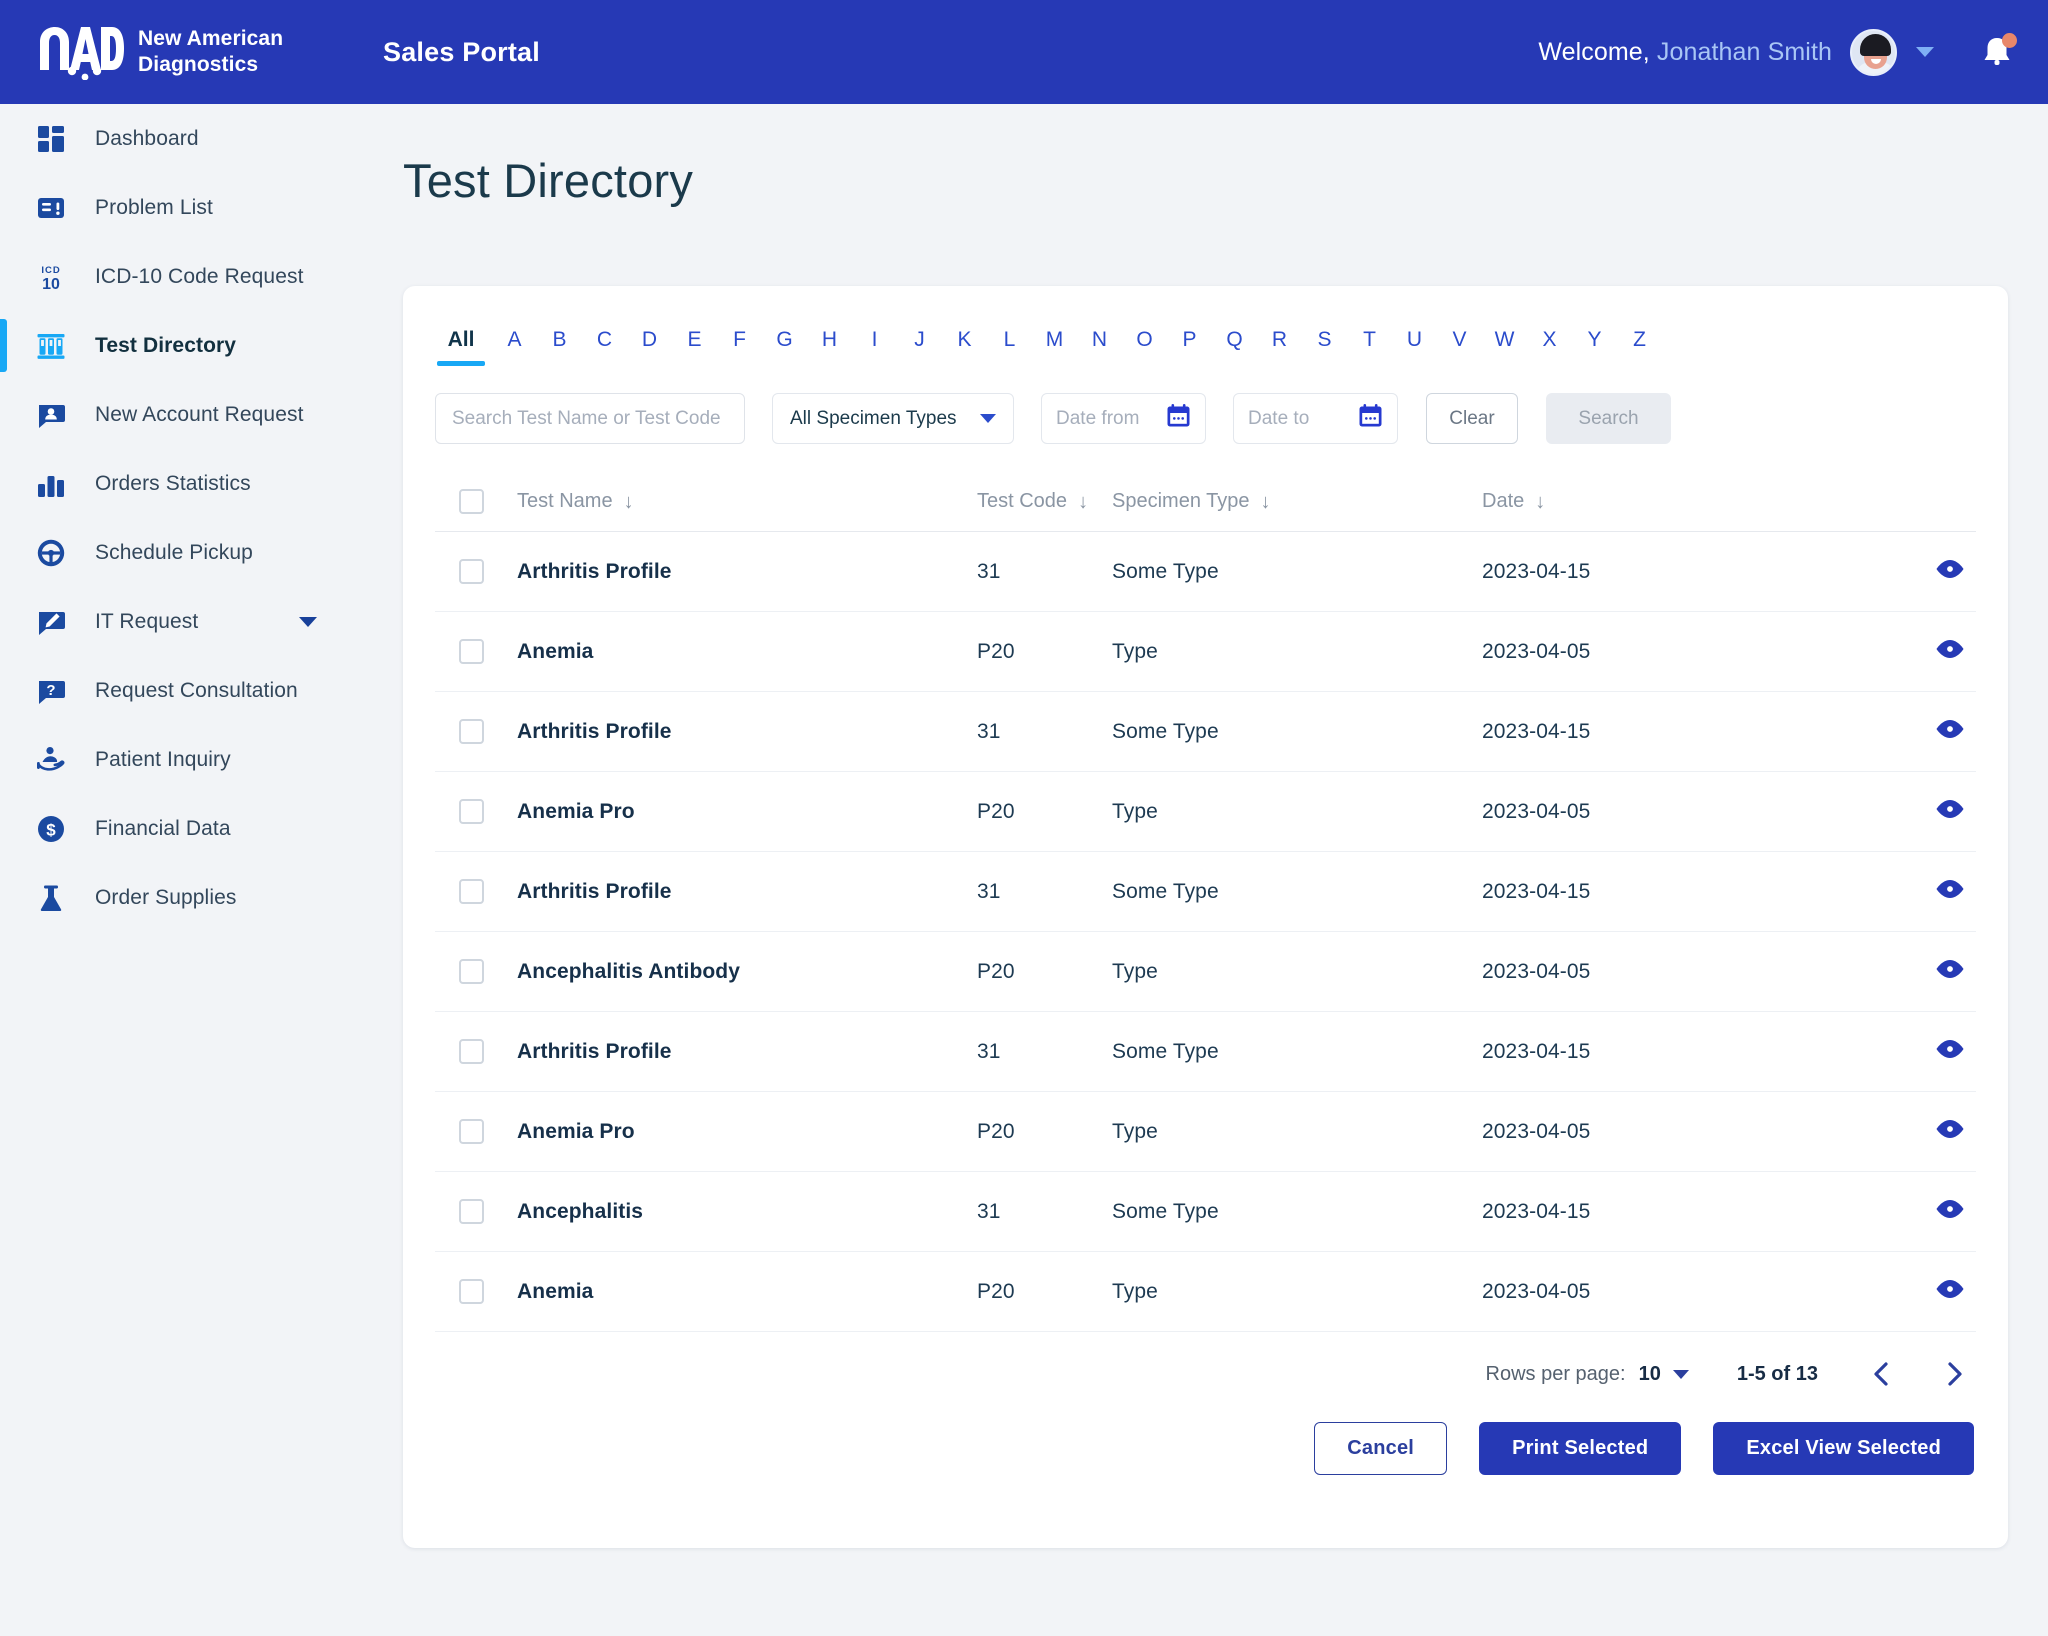  Describe the element at coordinates (1414, 347) in the screenshot. I see `alpha-tab-u: U` at that location.